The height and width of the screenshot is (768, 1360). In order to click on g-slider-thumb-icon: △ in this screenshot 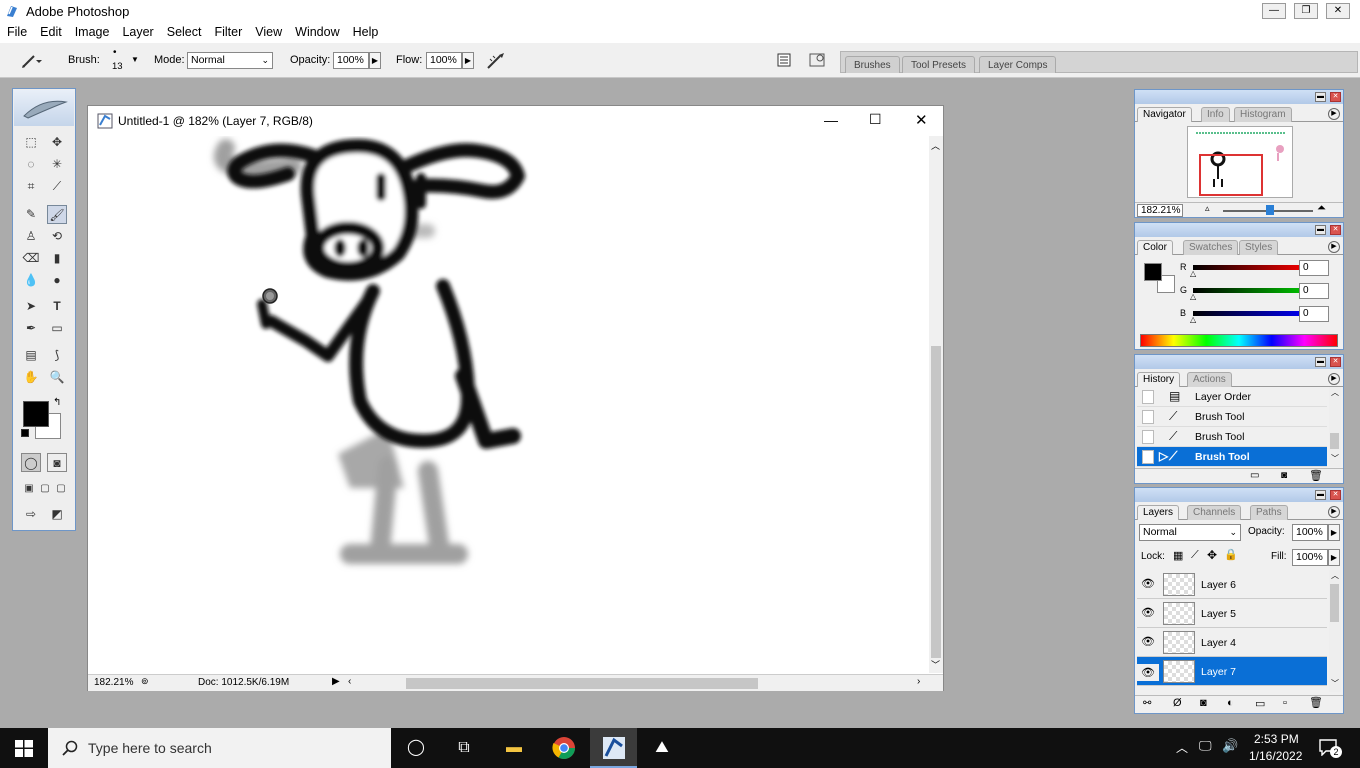, I will do `click(1193, 296)`.